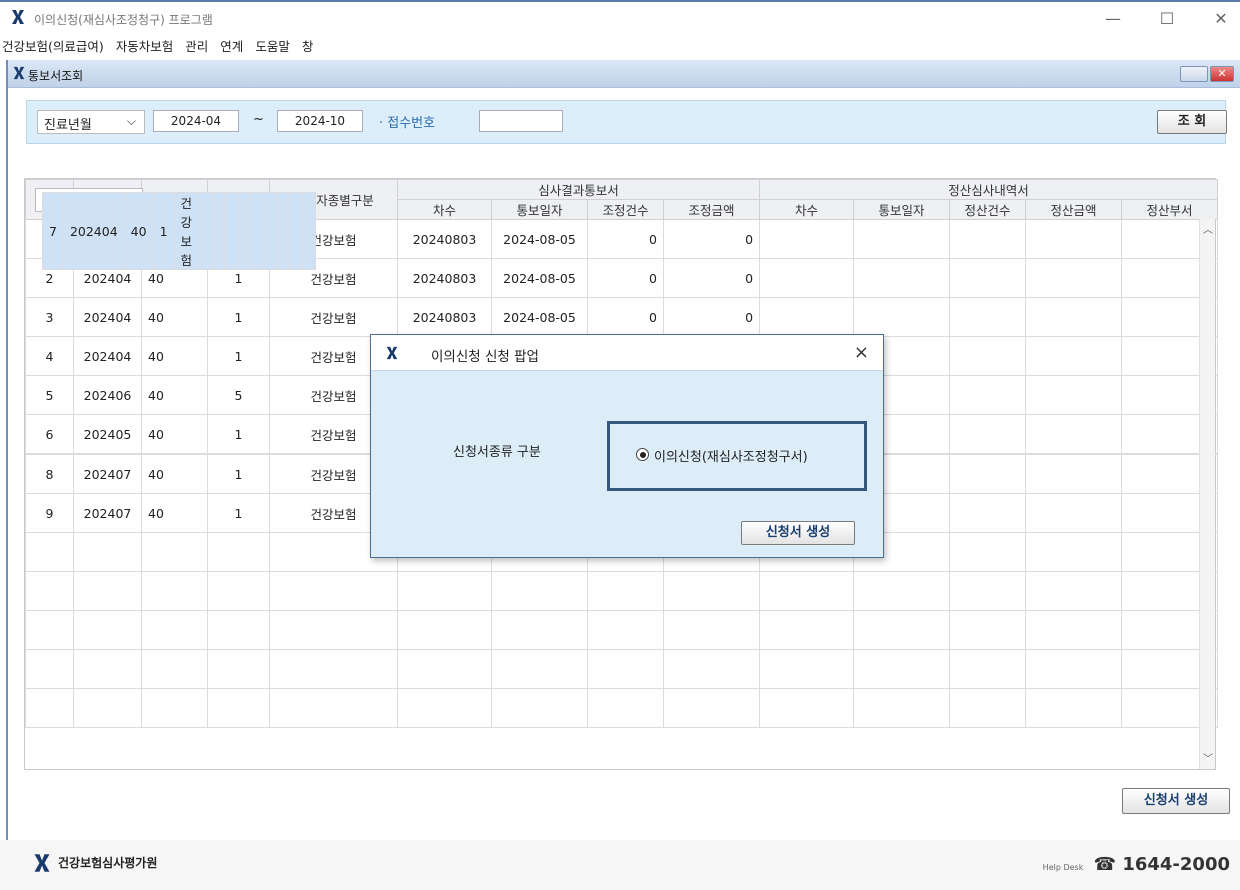  What do you see at coordinates (1208, 228) in the screenshot?
I see `scroll-up-icon: ︿` at bounding box center [1208, 228].